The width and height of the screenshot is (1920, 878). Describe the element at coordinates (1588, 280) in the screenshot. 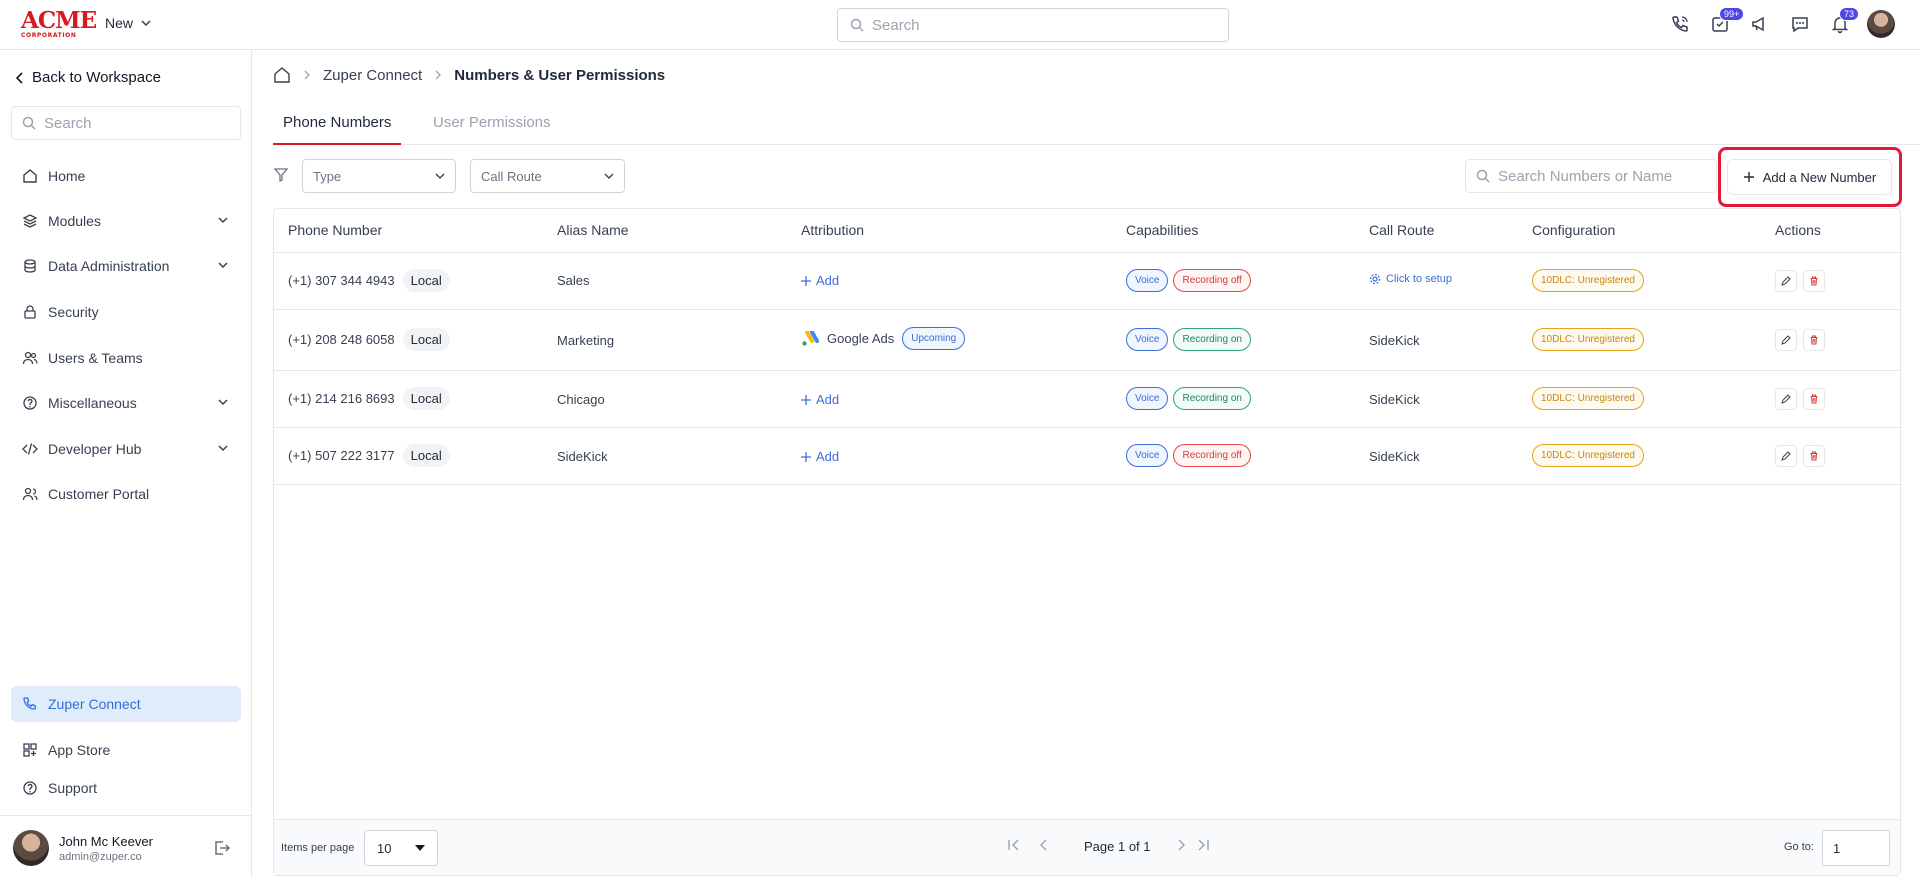

I see `config-pill: 10DLC: Unregistered` at that location.